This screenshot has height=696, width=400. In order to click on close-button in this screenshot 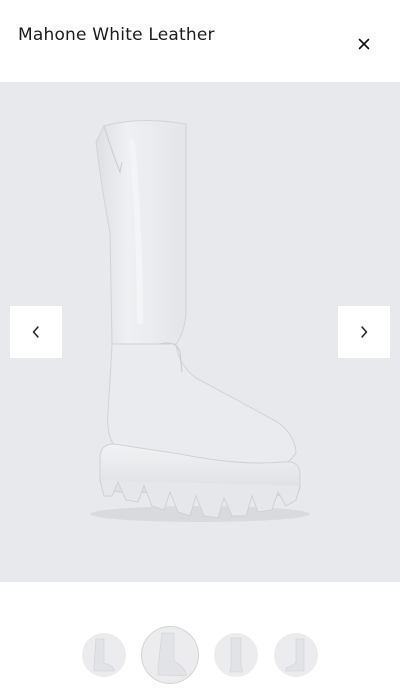, I will do `click(364, 44)`.